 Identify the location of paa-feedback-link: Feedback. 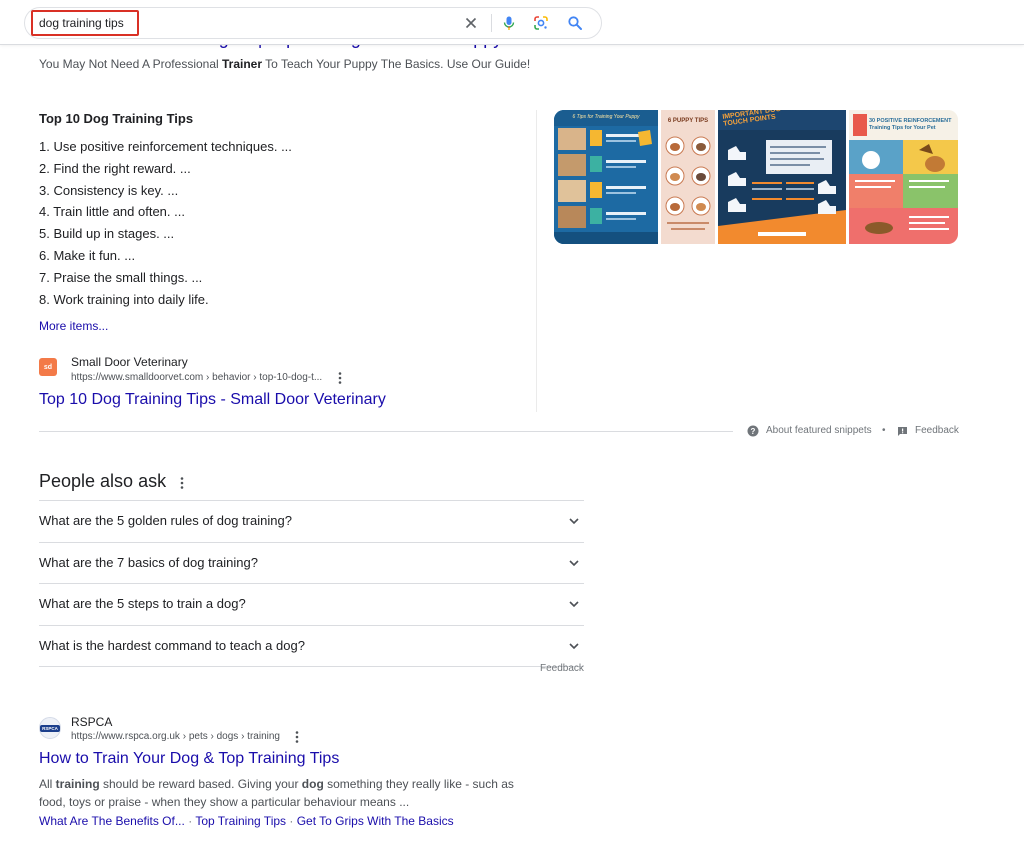
(562, 668).